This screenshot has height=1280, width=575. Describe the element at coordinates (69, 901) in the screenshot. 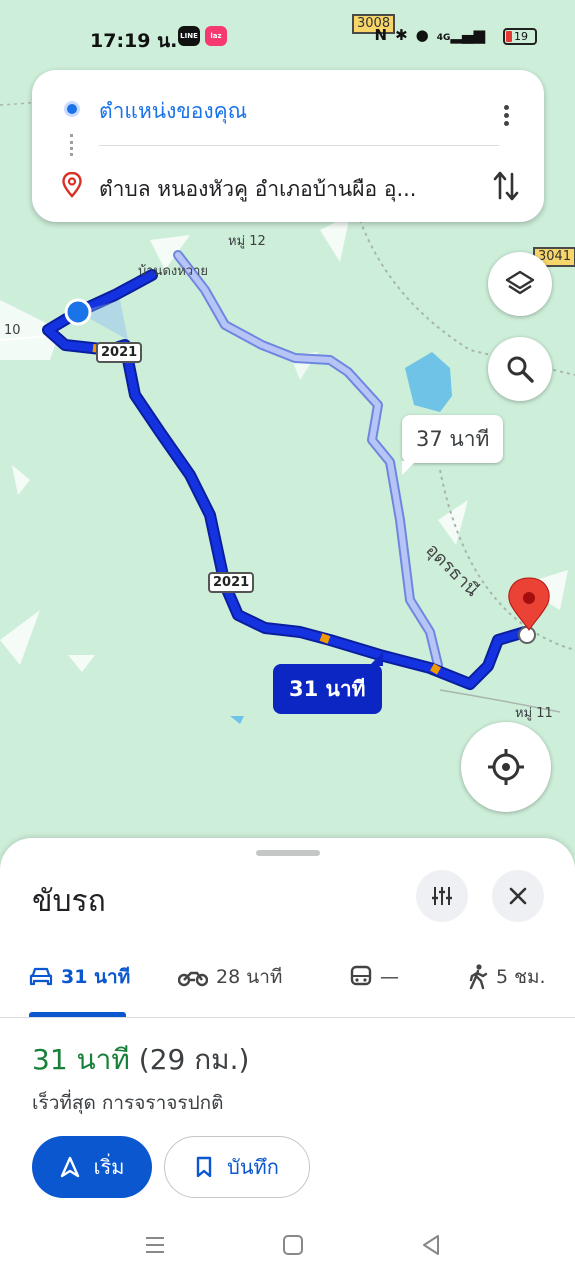

I see `sheet-title: ขับรถ` at that location.